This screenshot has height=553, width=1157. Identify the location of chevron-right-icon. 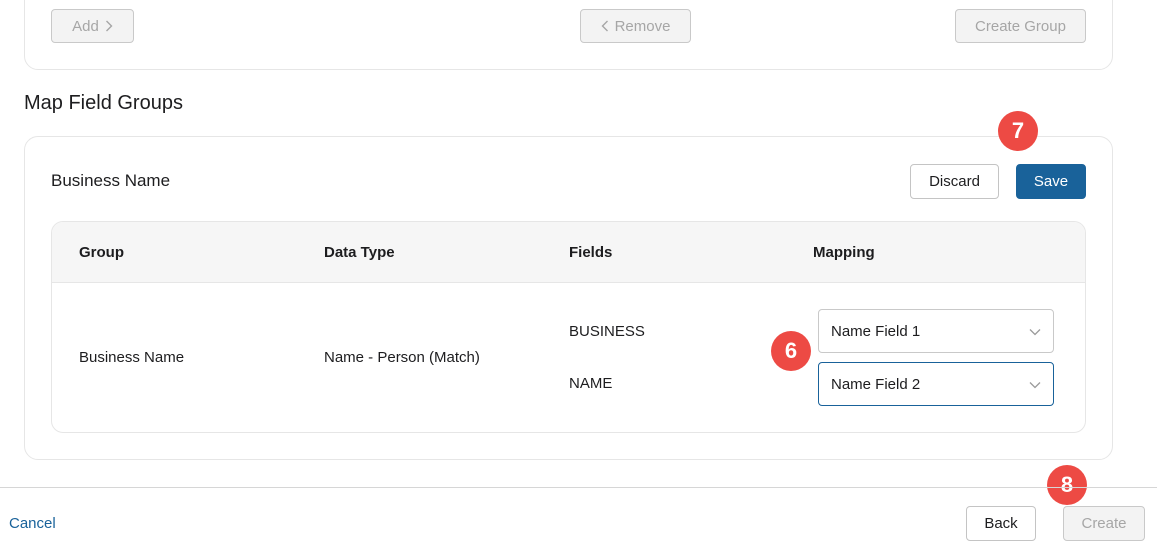
(109, 26).